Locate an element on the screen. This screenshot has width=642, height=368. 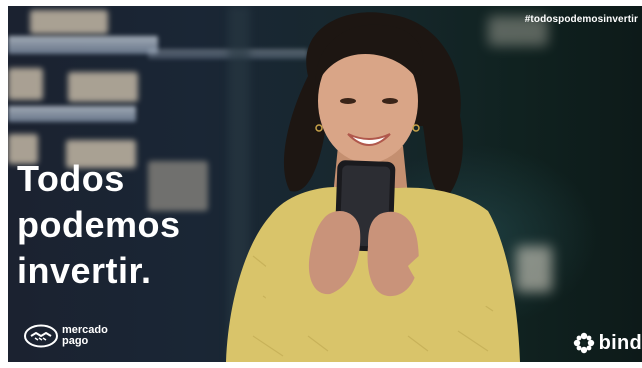
headline-line-3: invertir. is located at coordinates (84, 270).